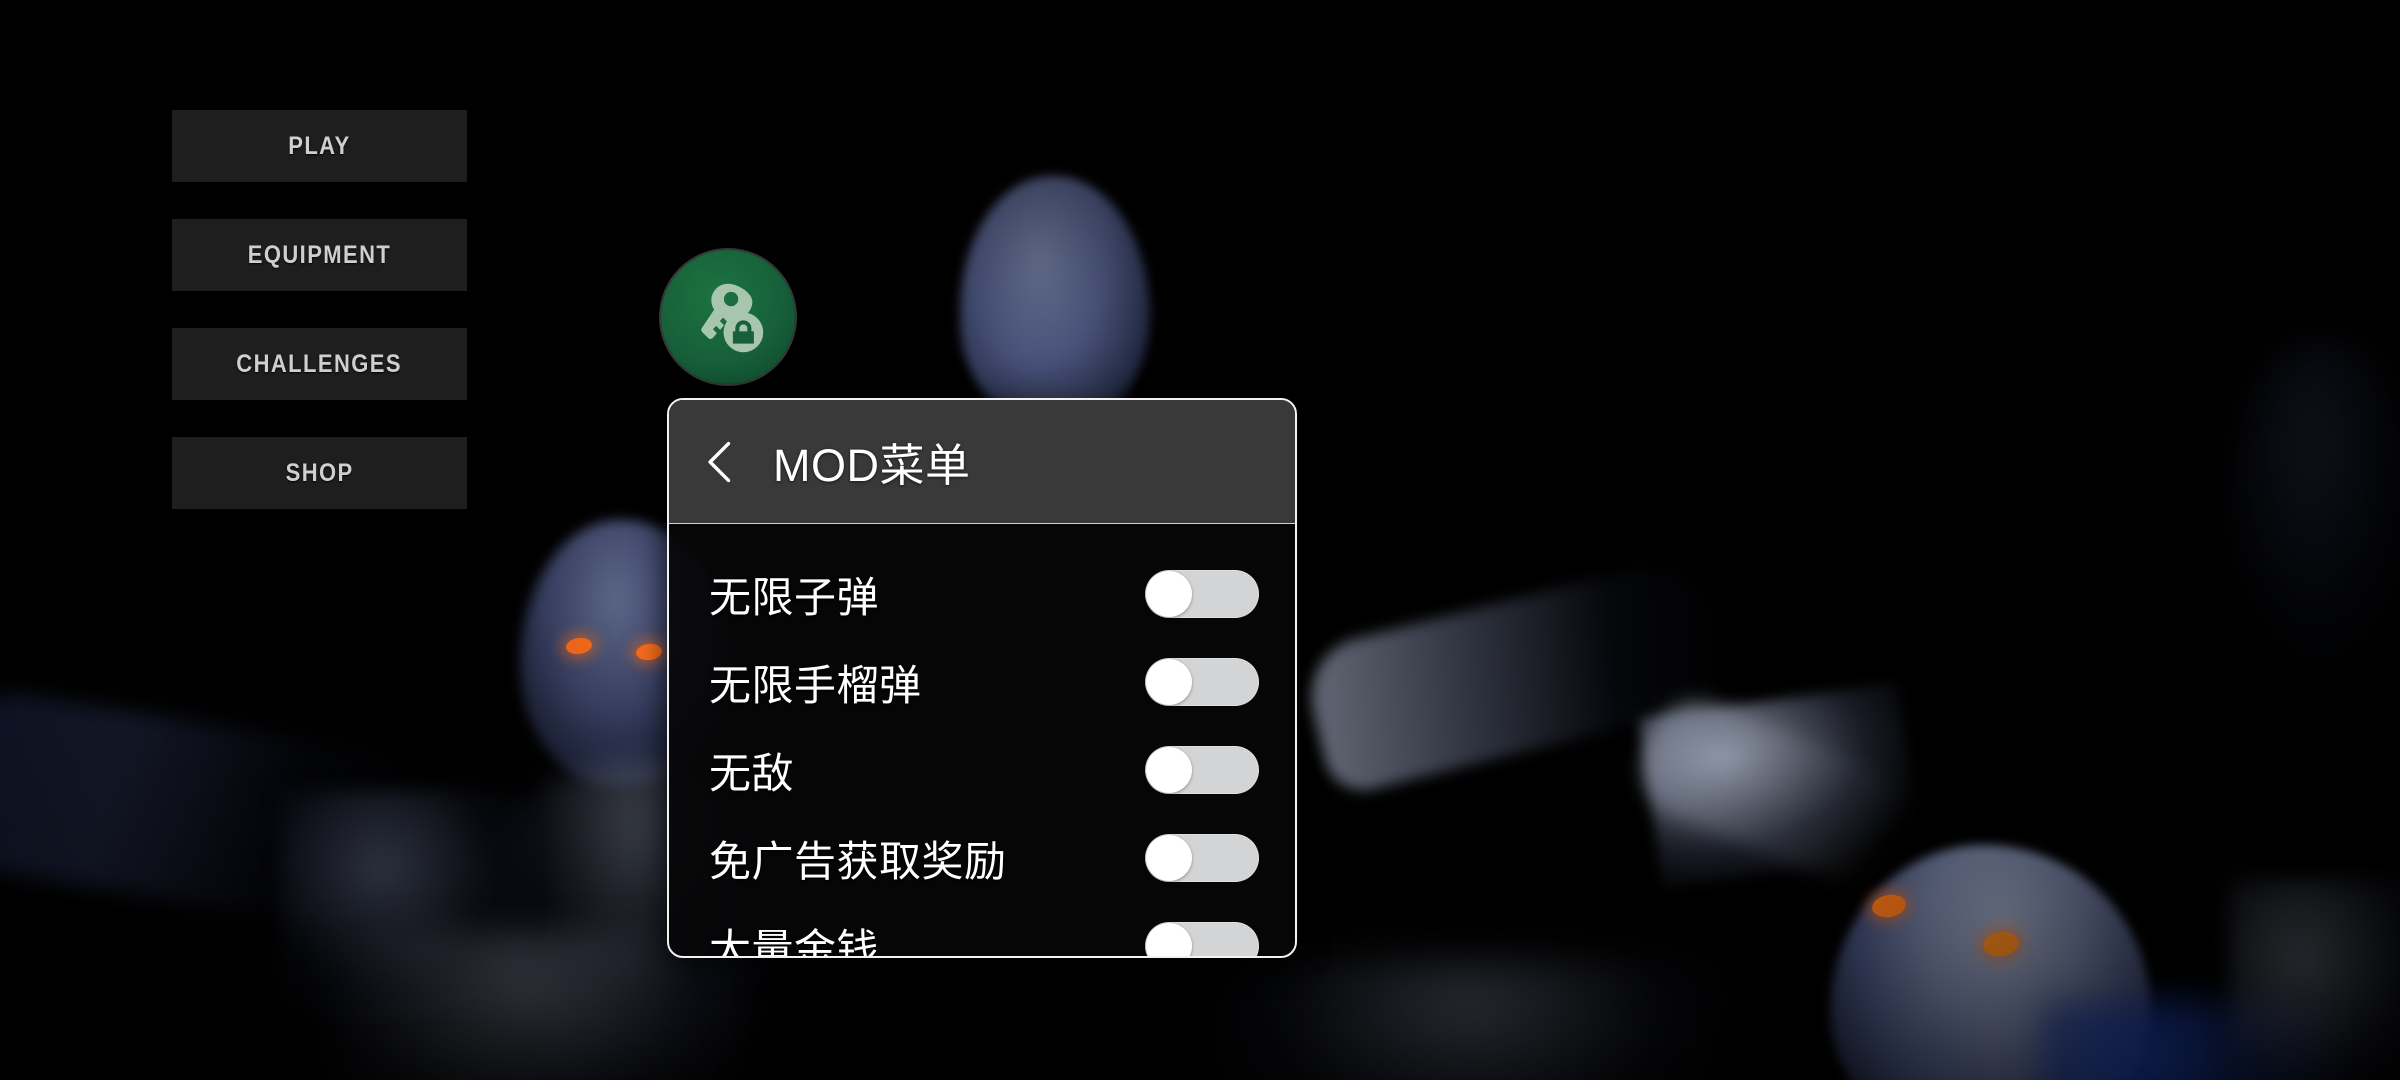 The height and width of the screenshot is (1080, 2400). What do you see at coordinates (1202, 770) in the screenshot?
I see `mod-toggle-invincible` at bounding box center [1202, 770].